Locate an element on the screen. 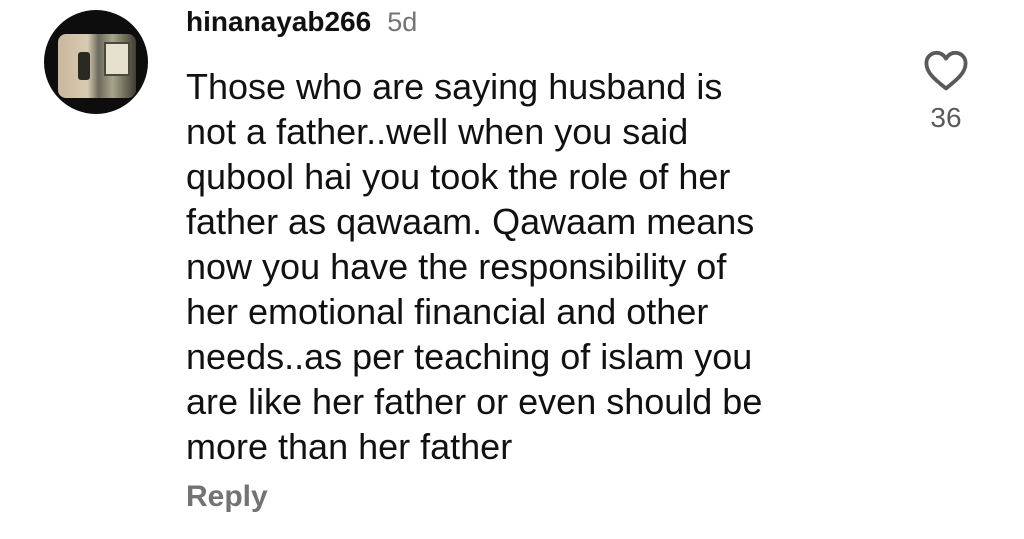 Image resolution: width=1024 pixels, height=539 pixels. like-control: 36 is located at coordinates (946, 91).